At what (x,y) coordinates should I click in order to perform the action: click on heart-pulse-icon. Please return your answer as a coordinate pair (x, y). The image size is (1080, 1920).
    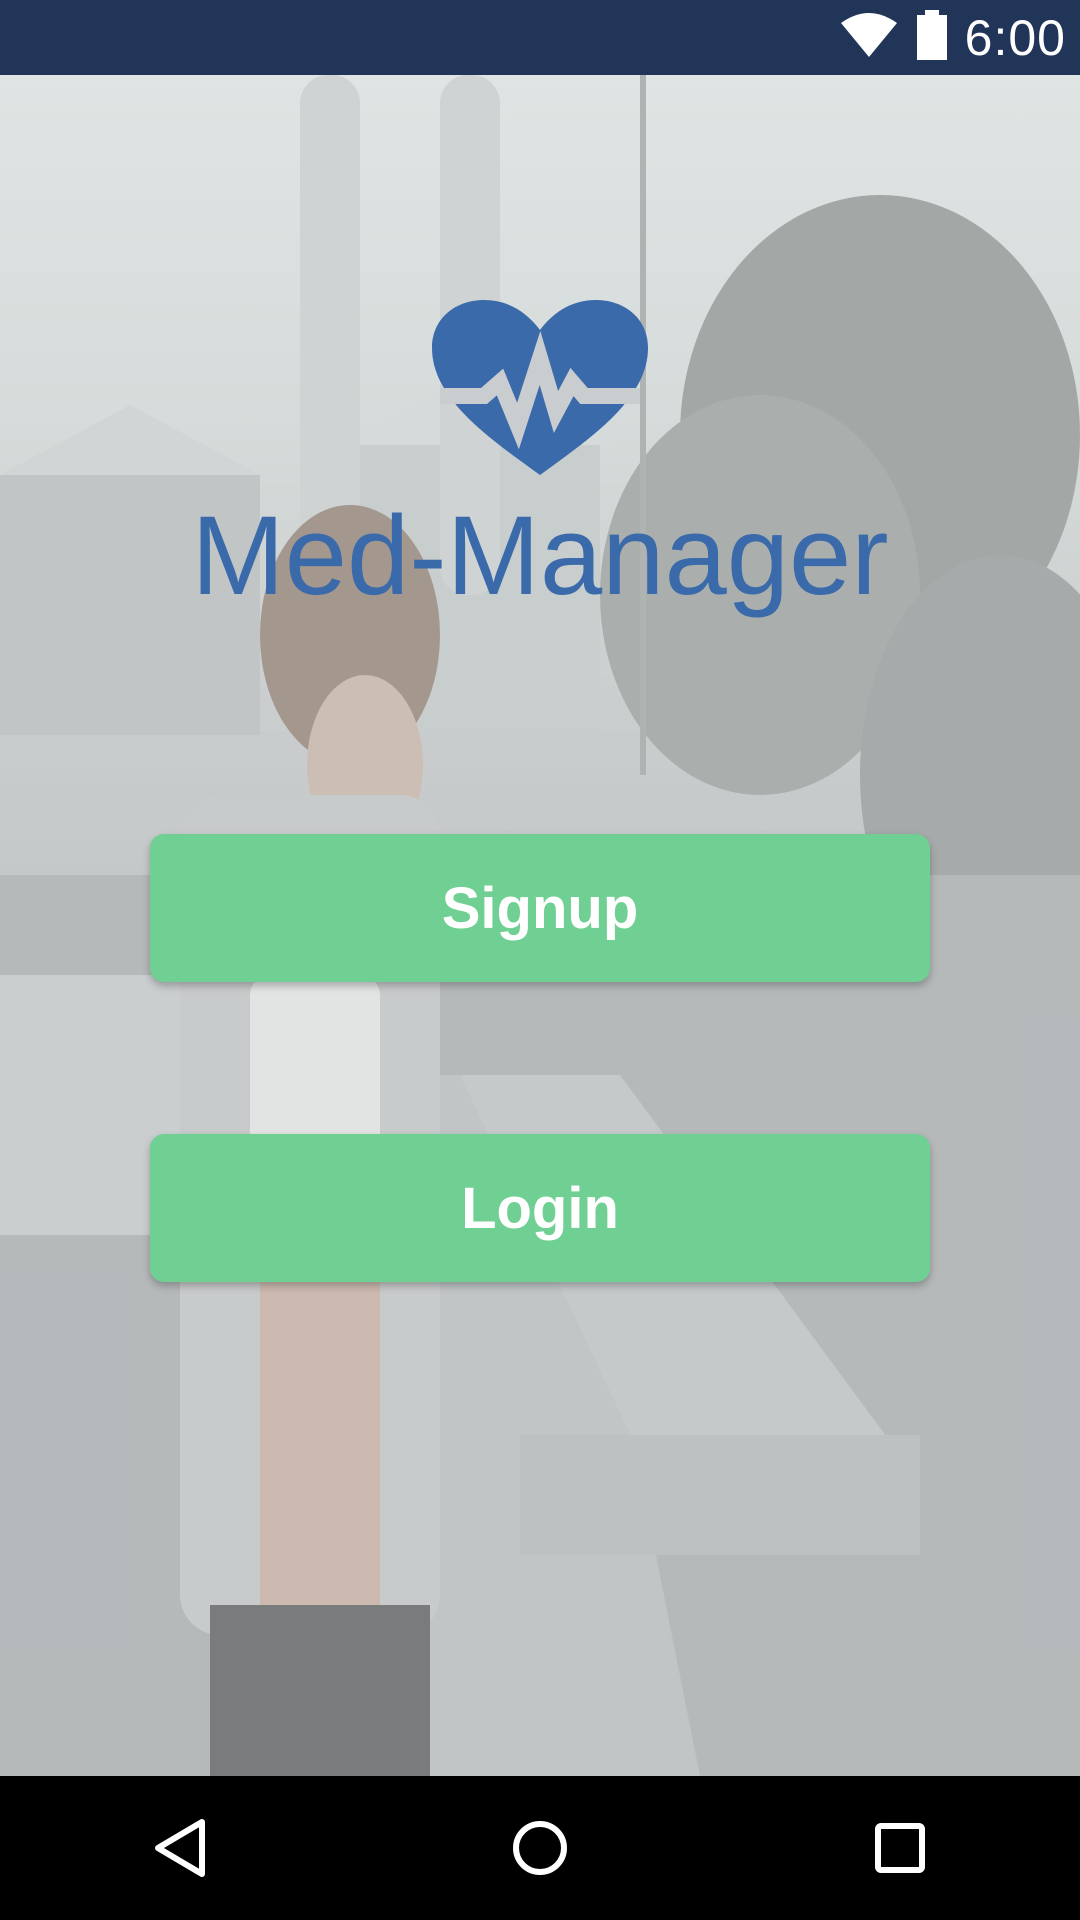
    Looking at the image, I should click on (540, 390).